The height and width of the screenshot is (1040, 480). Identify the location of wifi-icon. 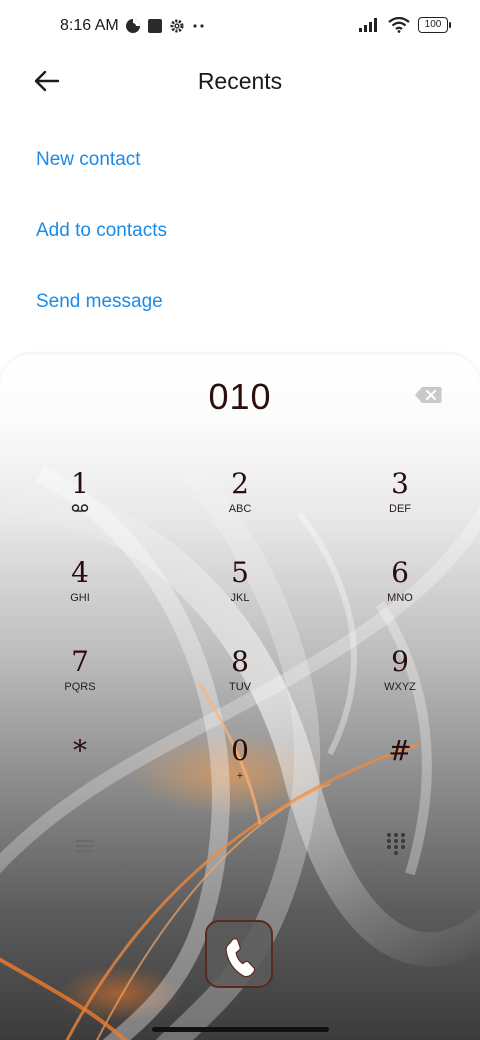
(399, 25).